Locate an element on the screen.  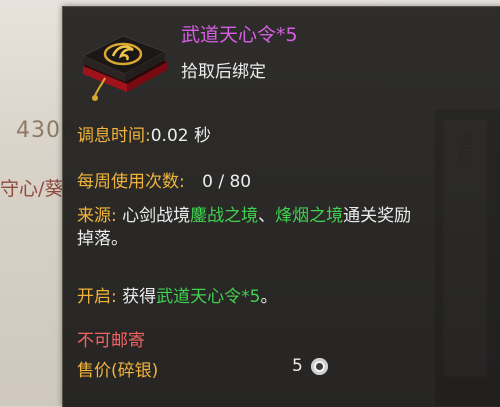
price-value: 5 is located at coordinates (297, 366).